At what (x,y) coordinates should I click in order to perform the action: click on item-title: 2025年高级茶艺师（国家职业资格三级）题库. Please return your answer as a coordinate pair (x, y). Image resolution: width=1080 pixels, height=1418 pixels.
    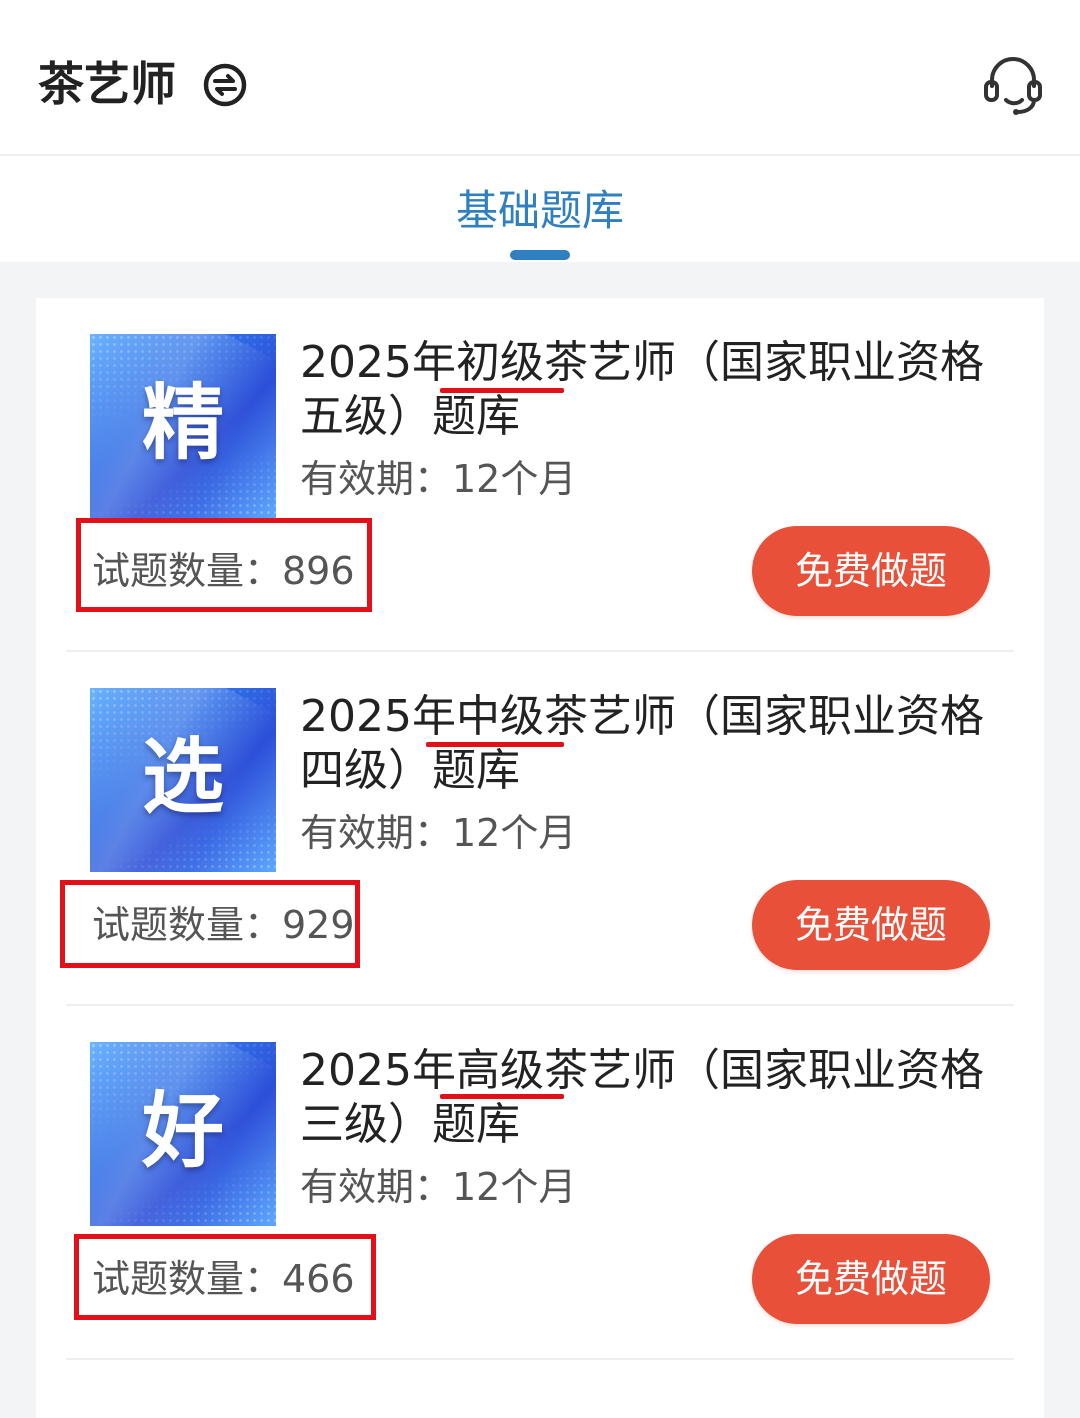
    Looking at the image, I should click on (655, 1098).